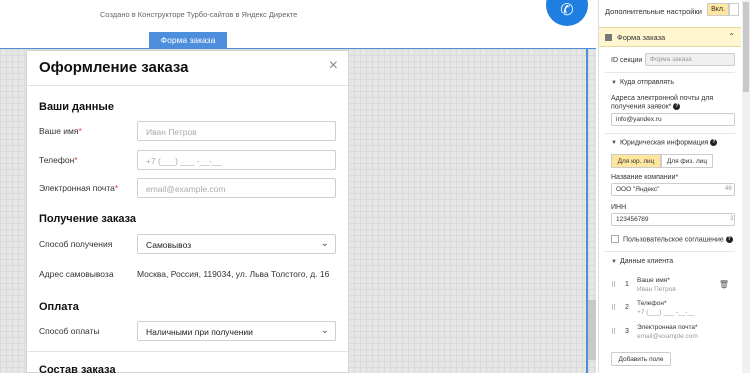 This screenshot has height=373, width=750. I want to click on send-to-text: Куда отправлять, so click(647, 82).